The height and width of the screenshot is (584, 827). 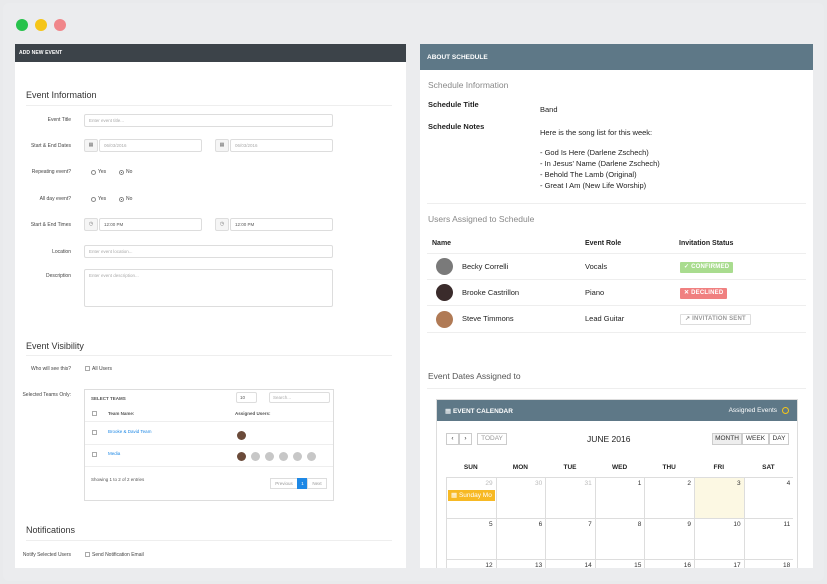 I want to click on calendar-day-cell: 6, so click(x=520, y=538).